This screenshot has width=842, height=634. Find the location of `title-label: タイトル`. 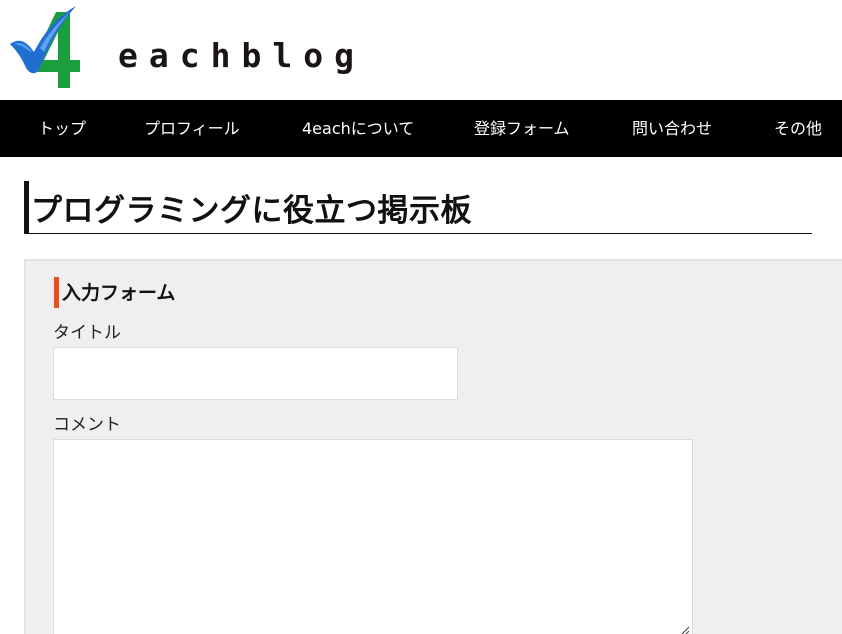

title-label: タイトル is located at coordinates (87, 333).